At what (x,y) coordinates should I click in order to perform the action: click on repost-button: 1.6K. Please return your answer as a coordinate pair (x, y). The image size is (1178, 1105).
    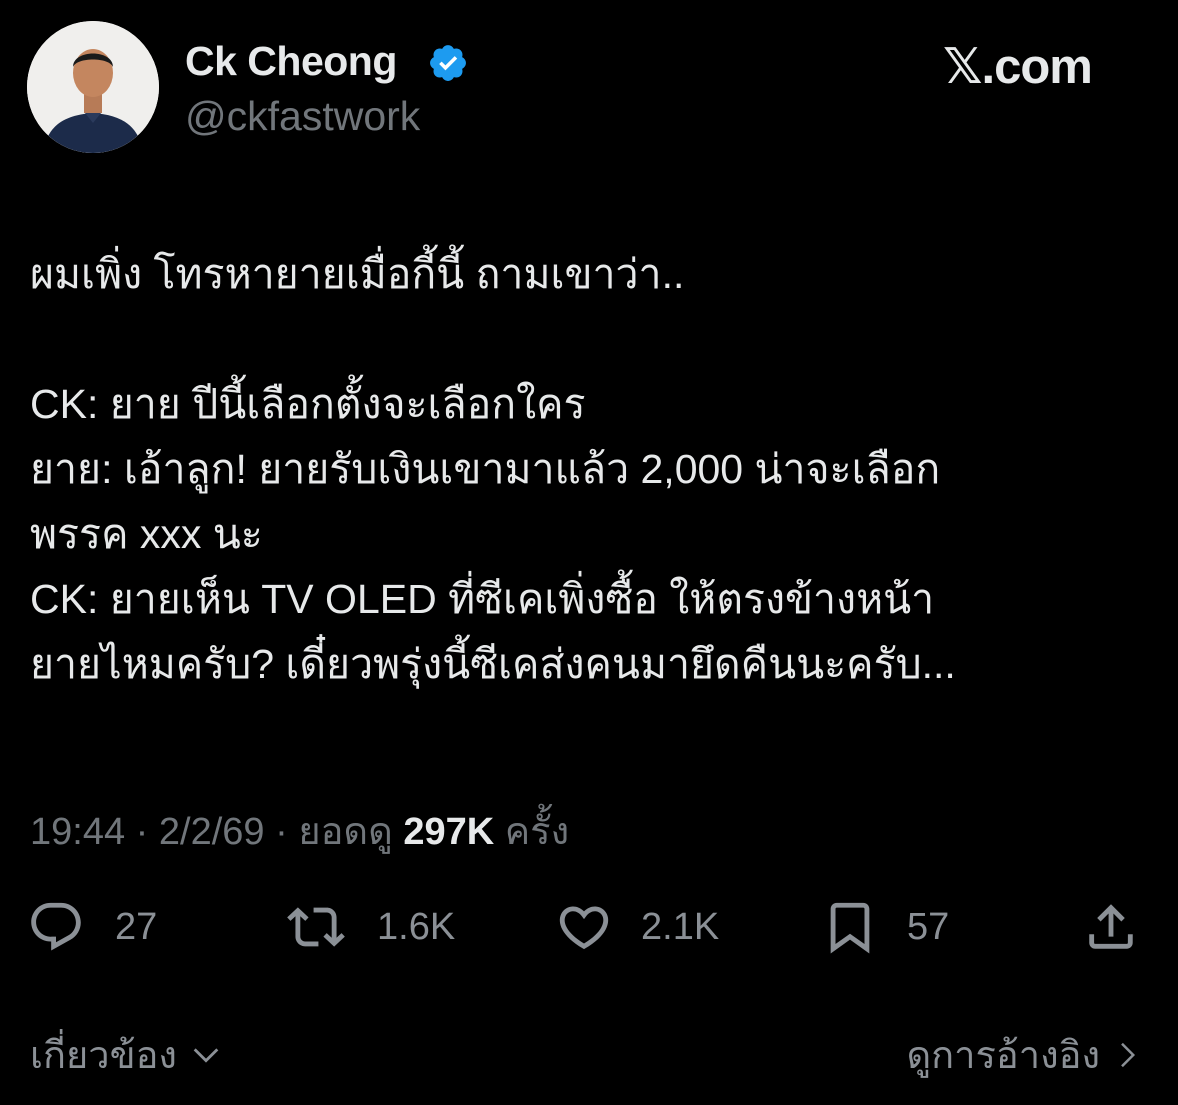
    Looking at the image, I should click on (371, 927).